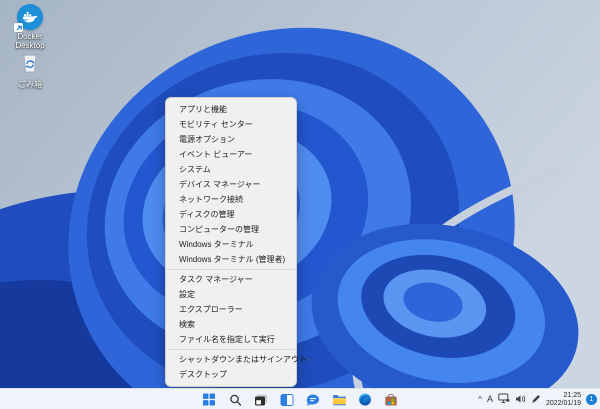  I want to click on taskbar-center-icons, so click(300, 399).